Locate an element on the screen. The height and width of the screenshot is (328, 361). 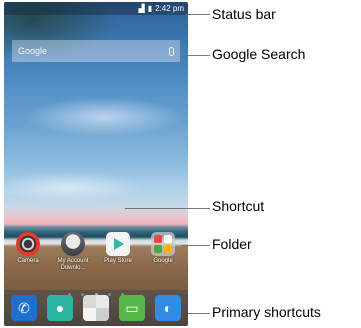
apps-grid-icon is located at coordinates (96, 308).